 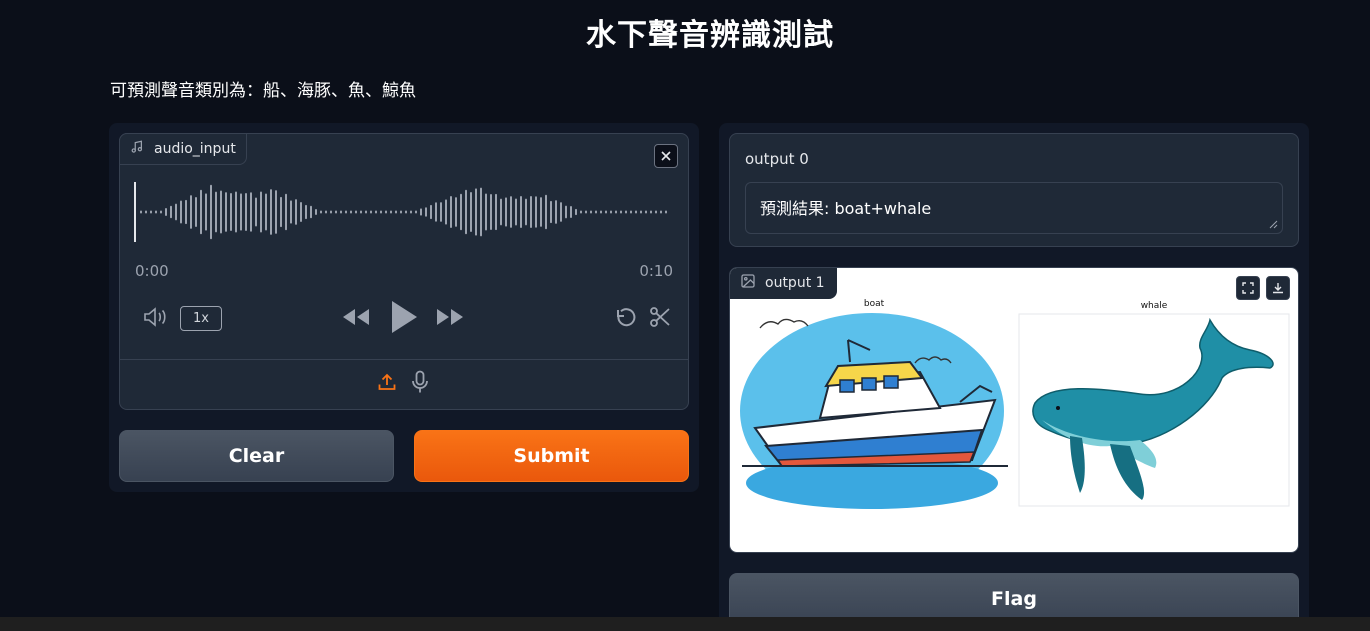 I want to click on boat-image-title: boat, so click(x=874, y=304).